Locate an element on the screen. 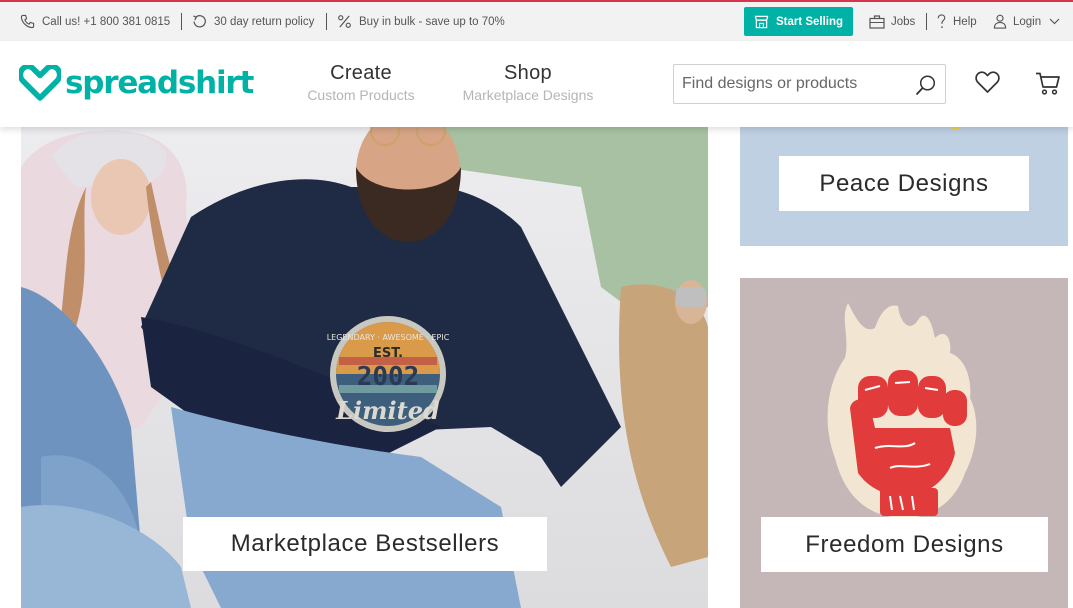 Image resolution: width=1073 pixels, height=608 pixels. return-icon is located at coordinates (199, 21).